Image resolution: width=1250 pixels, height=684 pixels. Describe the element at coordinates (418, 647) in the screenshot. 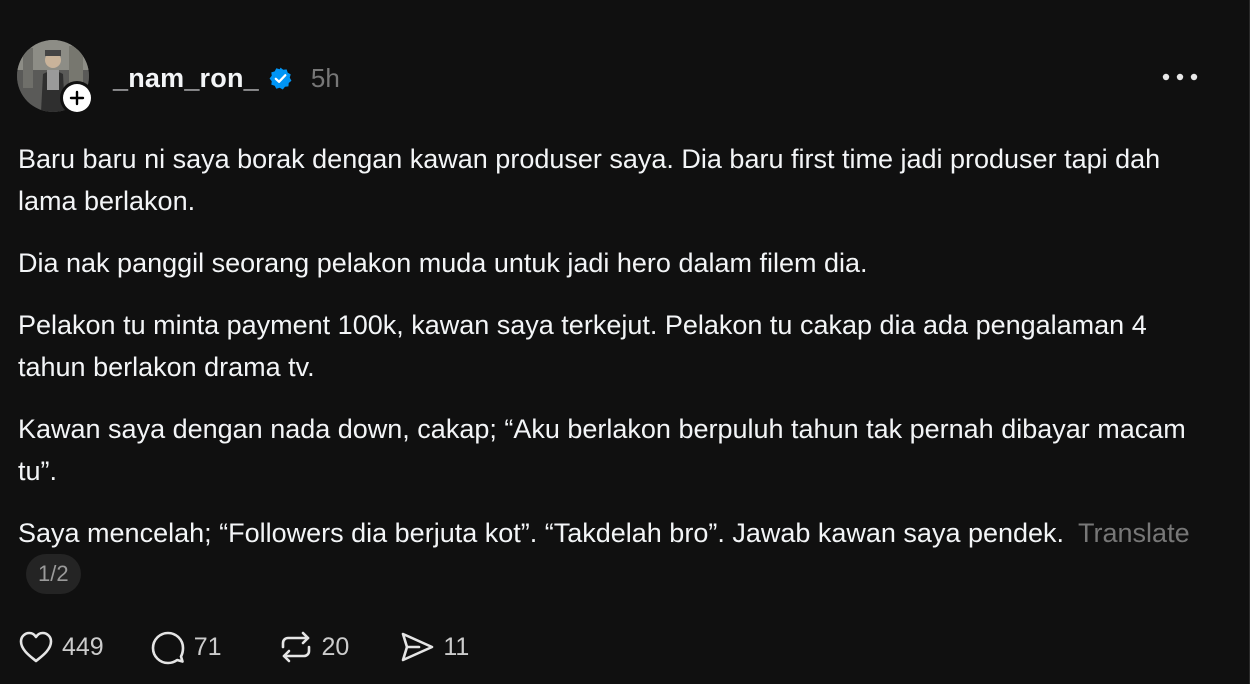

I see `send-icon` at that location.